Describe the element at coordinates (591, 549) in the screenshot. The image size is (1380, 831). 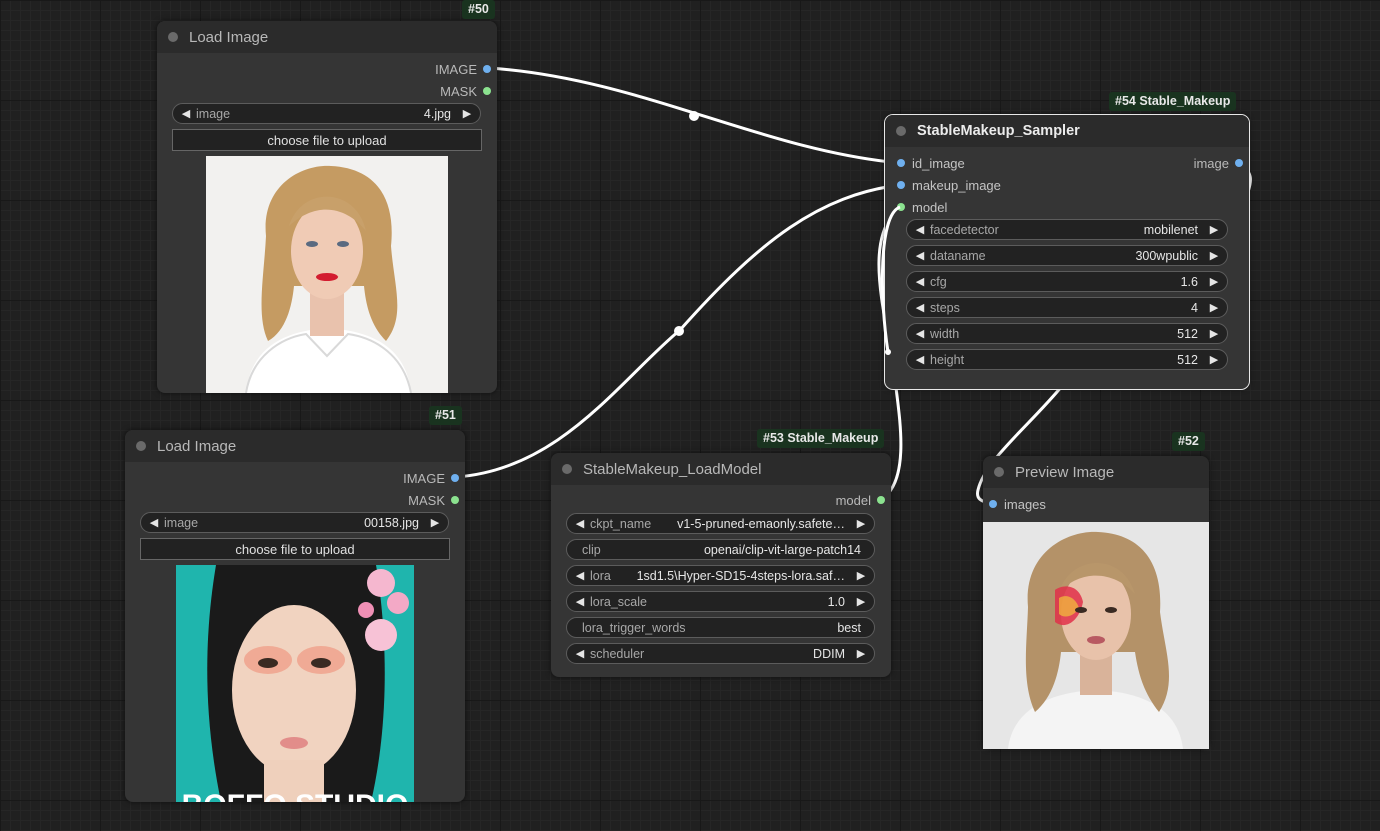
I see `widget-label: clip` at that location.